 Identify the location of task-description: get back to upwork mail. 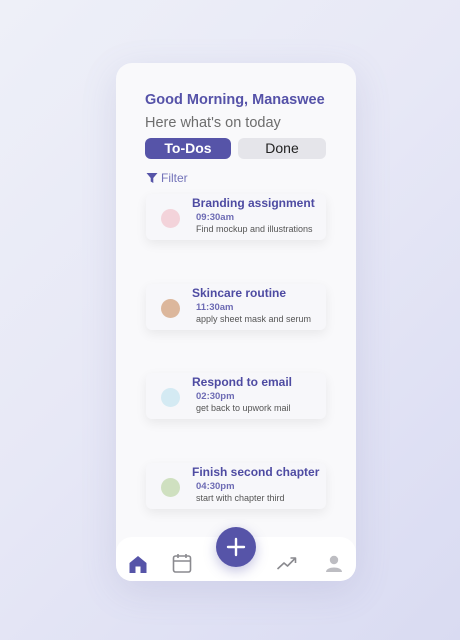
(243, 408).